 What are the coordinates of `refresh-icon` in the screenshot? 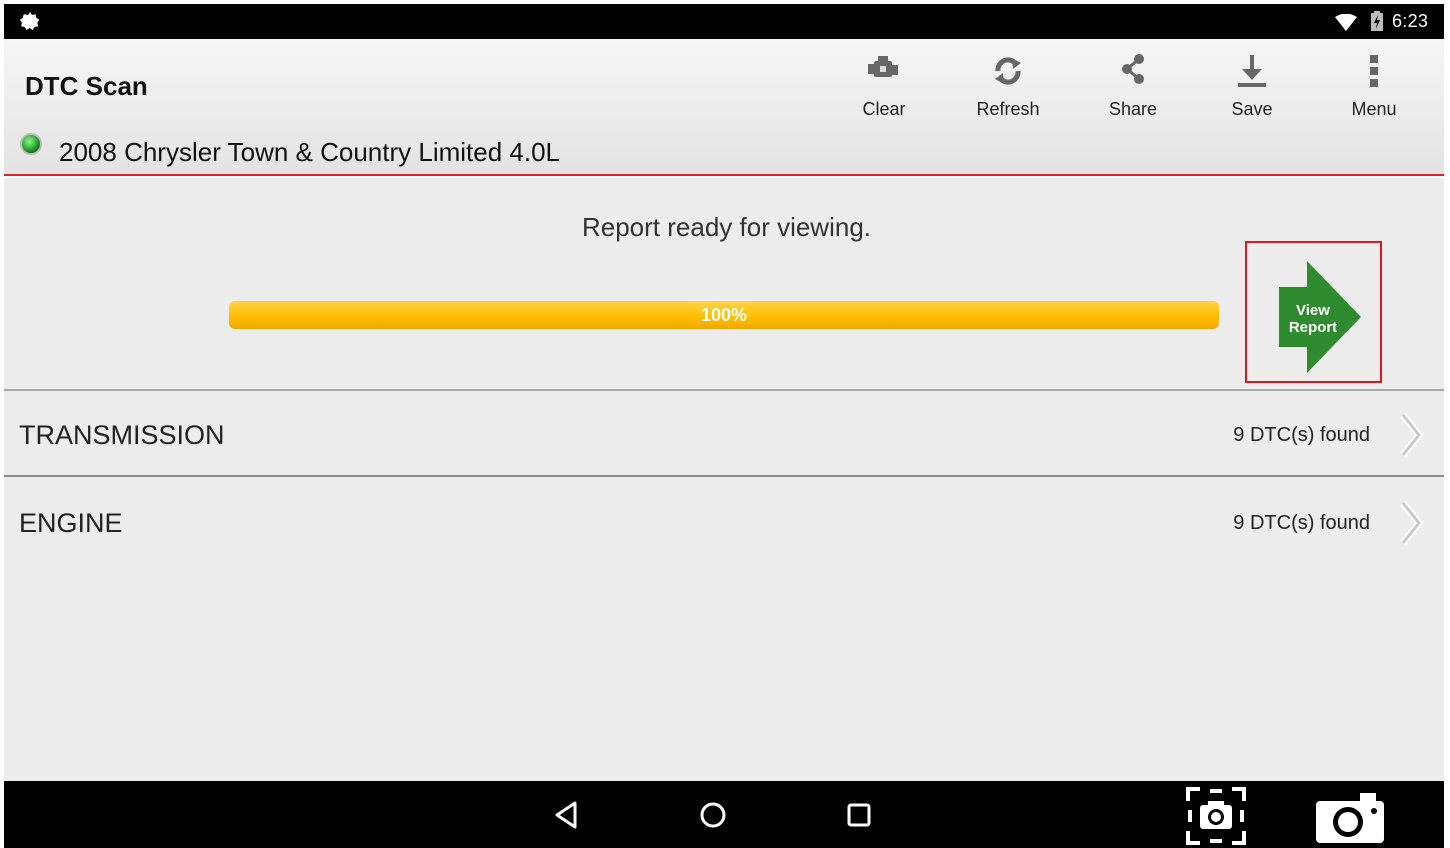 It's located at (1008, 71).